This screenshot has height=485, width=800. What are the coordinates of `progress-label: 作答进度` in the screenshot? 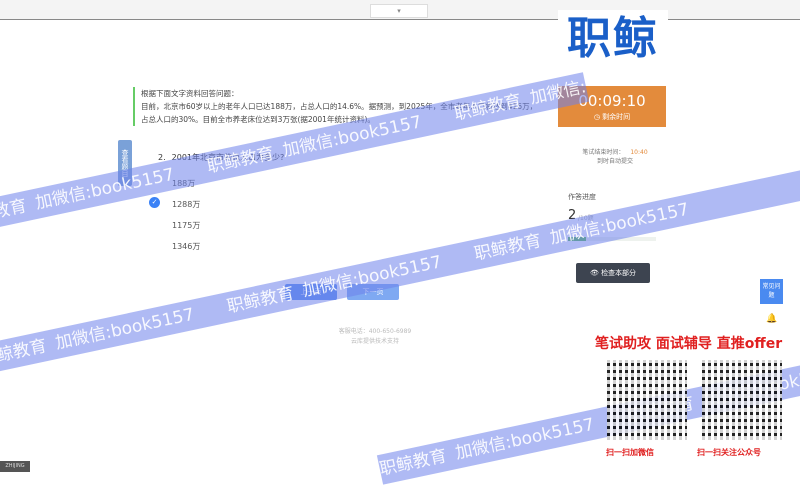 It's located at (582, 197).